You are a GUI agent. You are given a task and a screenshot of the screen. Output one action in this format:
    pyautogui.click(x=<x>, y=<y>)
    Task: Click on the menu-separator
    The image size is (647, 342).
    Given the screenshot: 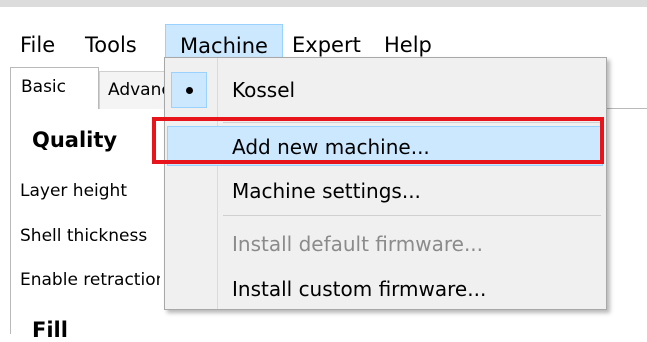 What is the action you would take?
    pyautogui.click(x=412, y=215)
    